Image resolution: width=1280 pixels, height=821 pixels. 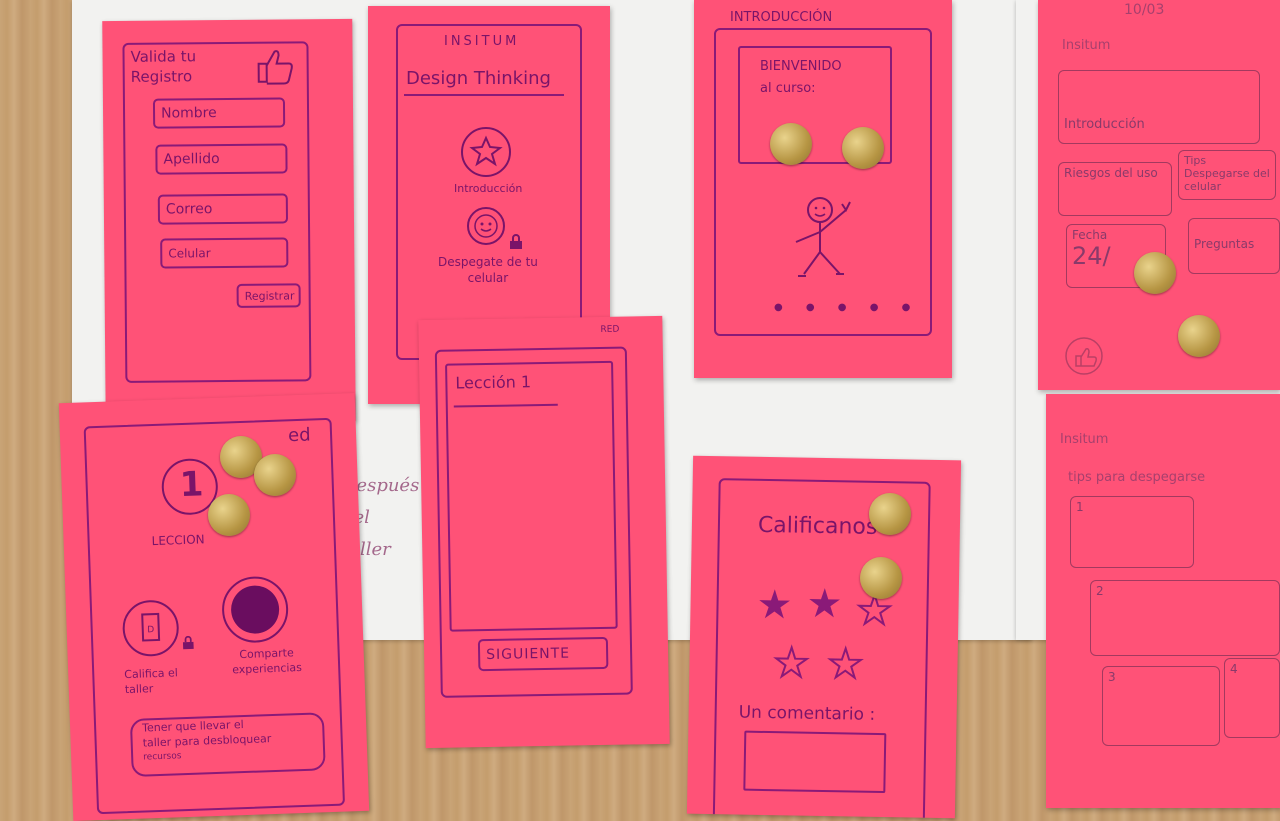 I want to click on share-label-line2: experiencias, so click(x=267, y=668).